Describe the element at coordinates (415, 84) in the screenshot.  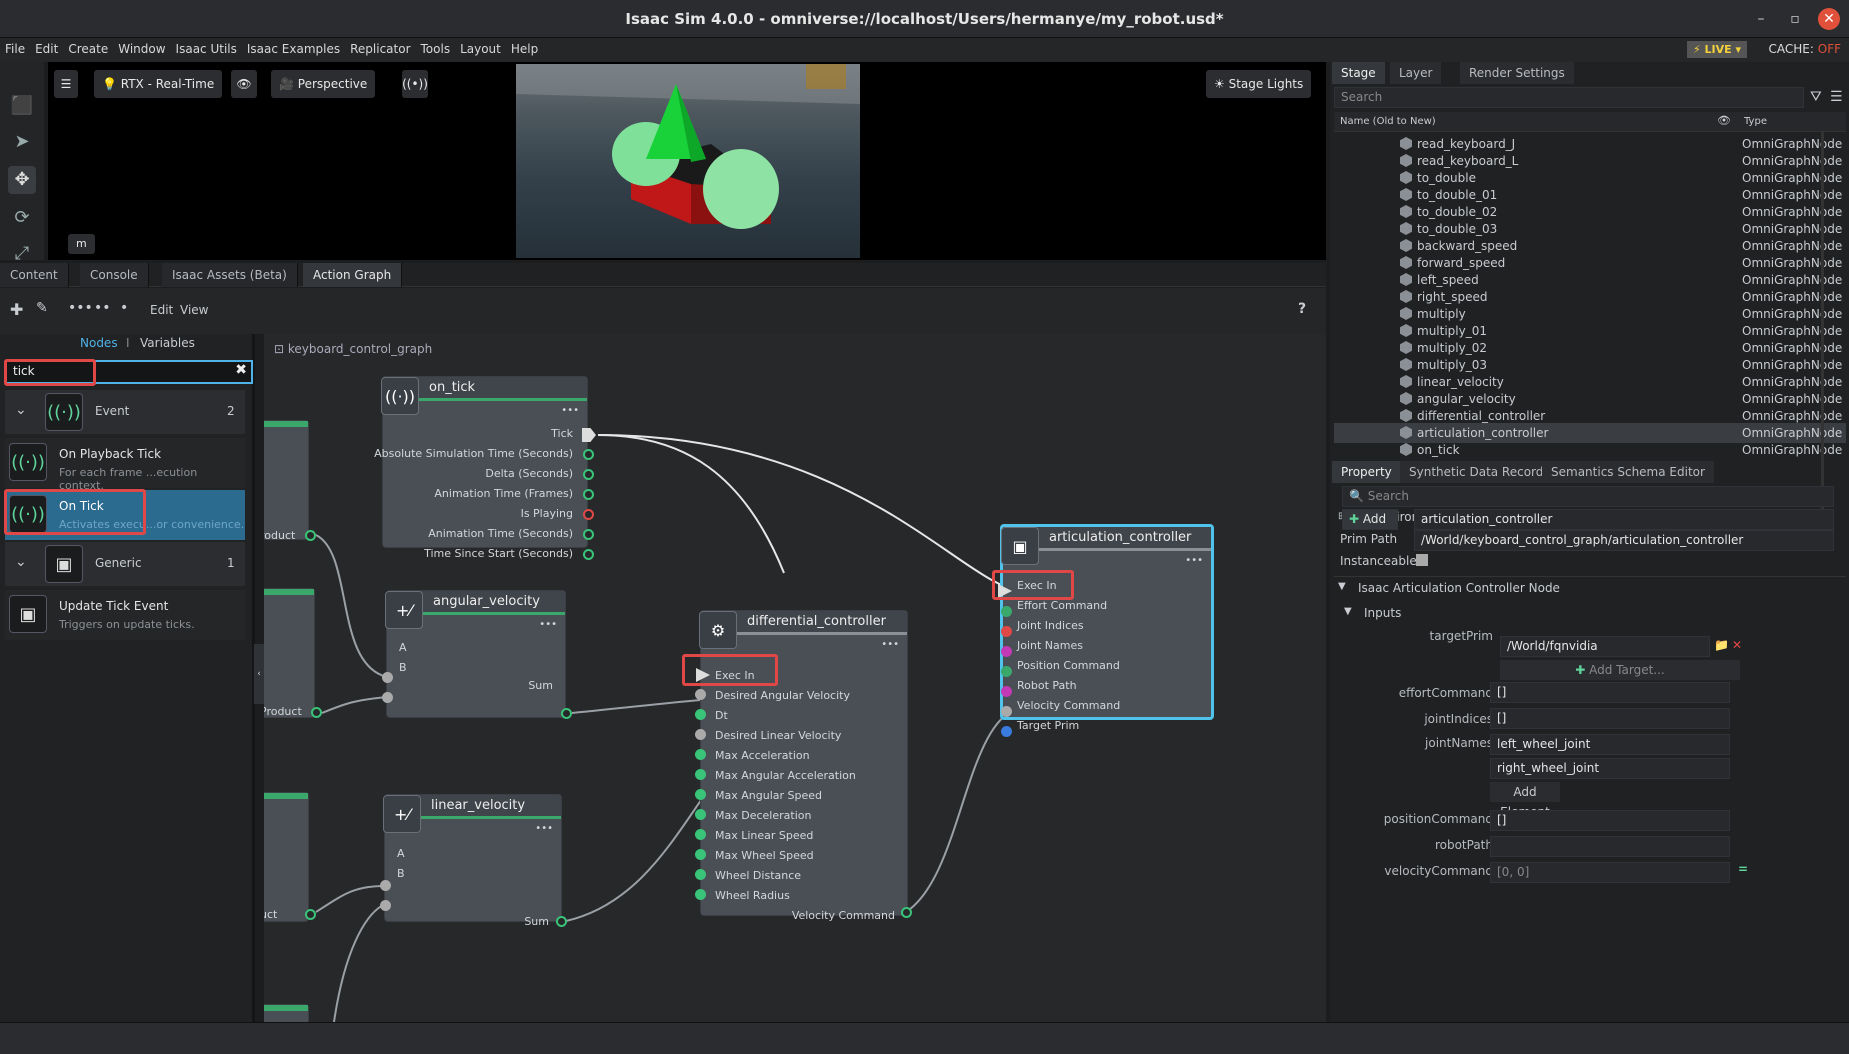
I see `audio-icon: ((•))` at that location.